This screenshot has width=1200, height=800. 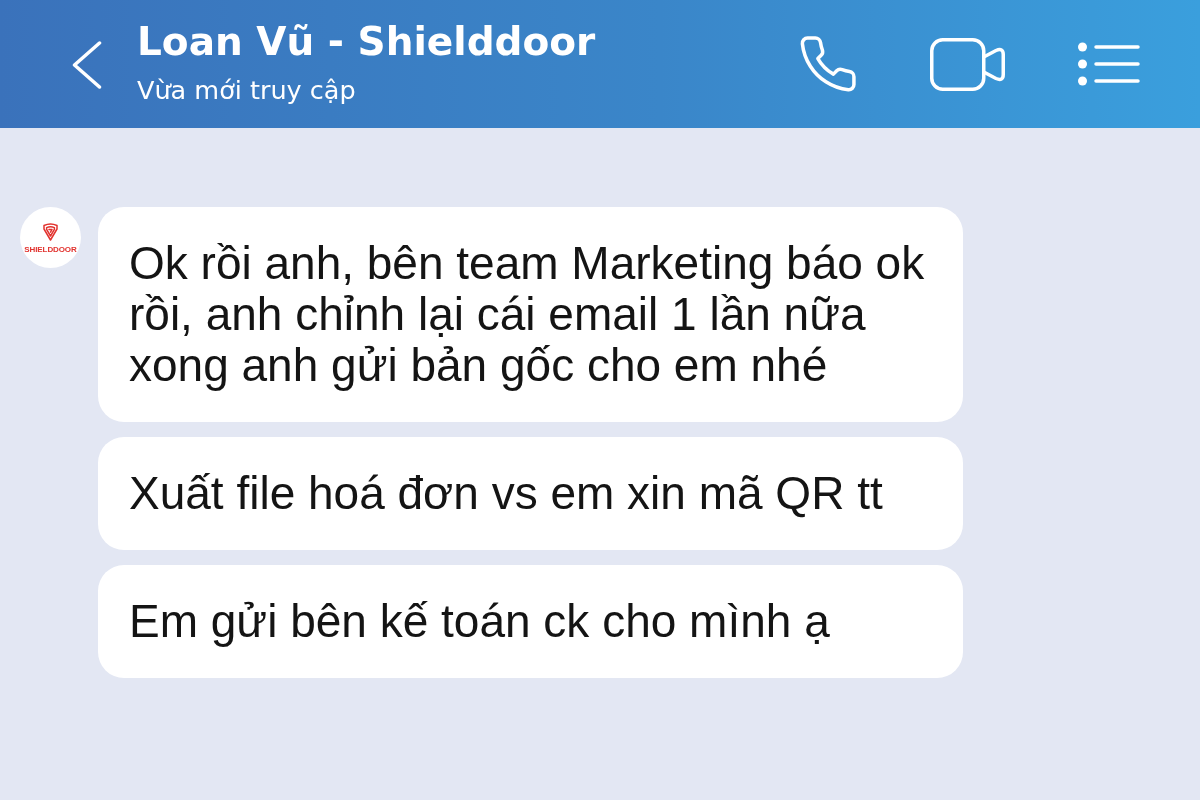 What do you see at coordinates (87, 65) in the screenshot?
I see `back-icon` at bounding box center [87, 65].